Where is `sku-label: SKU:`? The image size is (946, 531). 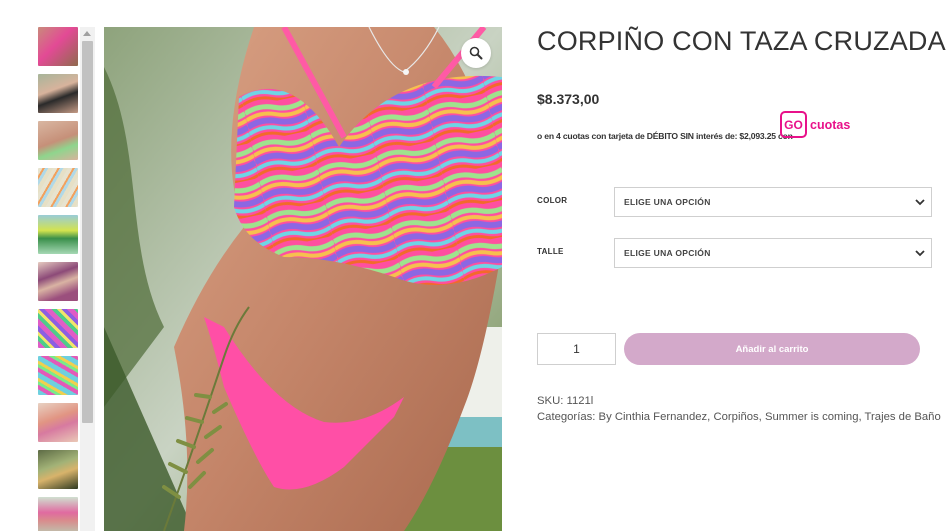 sku-label: SKU: is located at coordinates (550, 401).